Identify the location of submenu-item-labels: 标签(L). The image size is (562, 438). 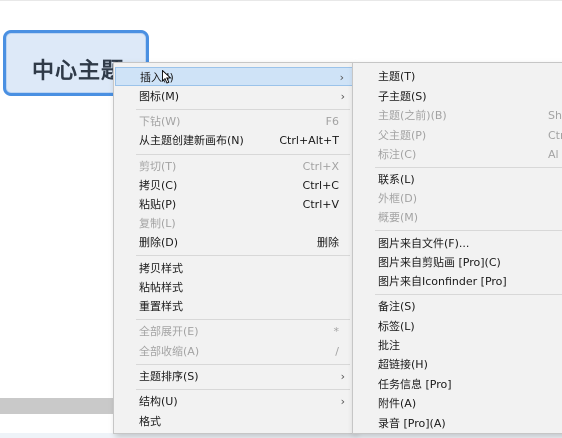
(458, 326).